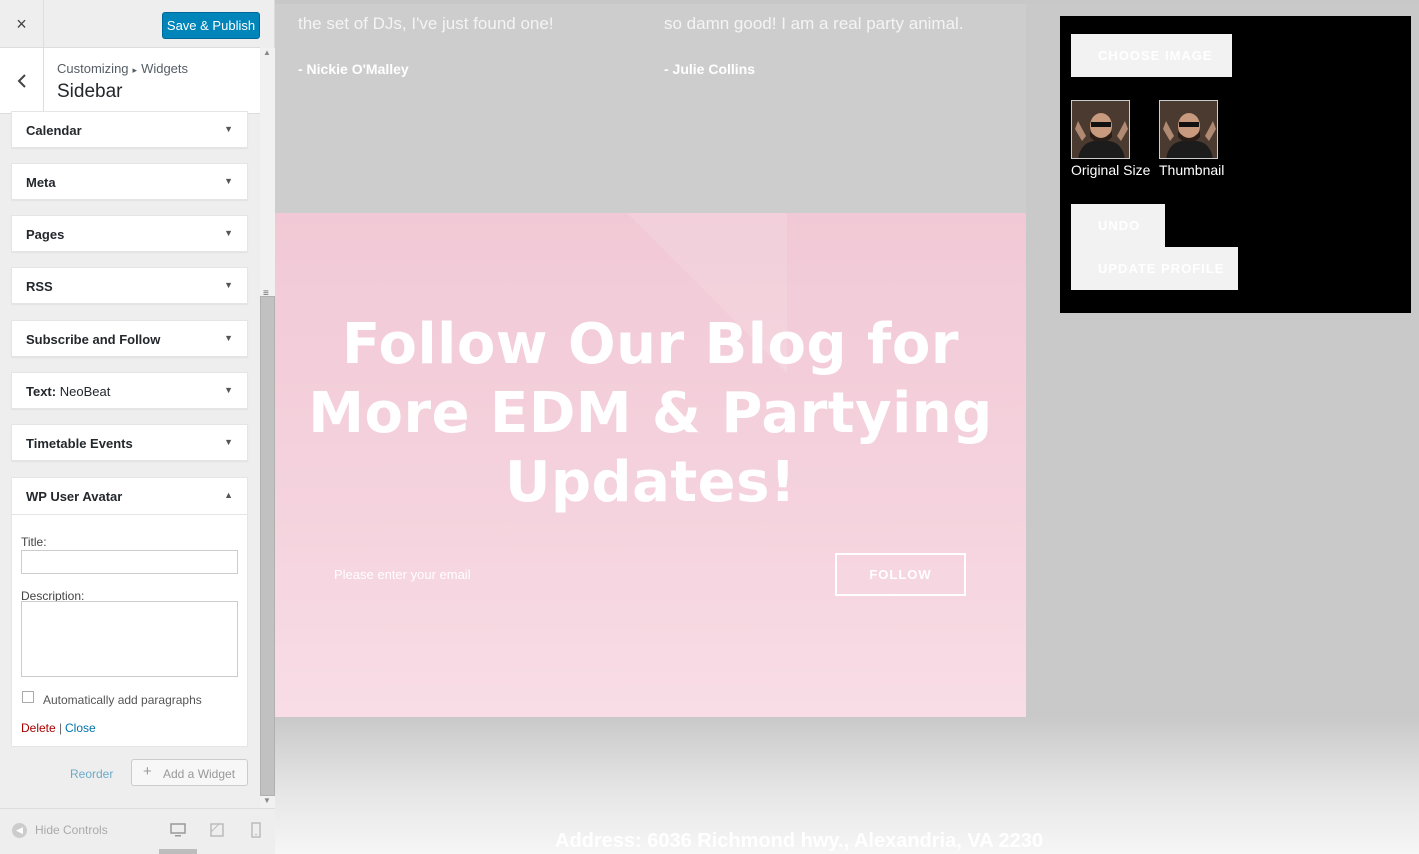 The width and height of the screenshot is (1419, 854). What do you see at coordinates (267, 800) in the screenshot?
I see `scroll-down-icon: ▼` at bounding box center [267, 800].